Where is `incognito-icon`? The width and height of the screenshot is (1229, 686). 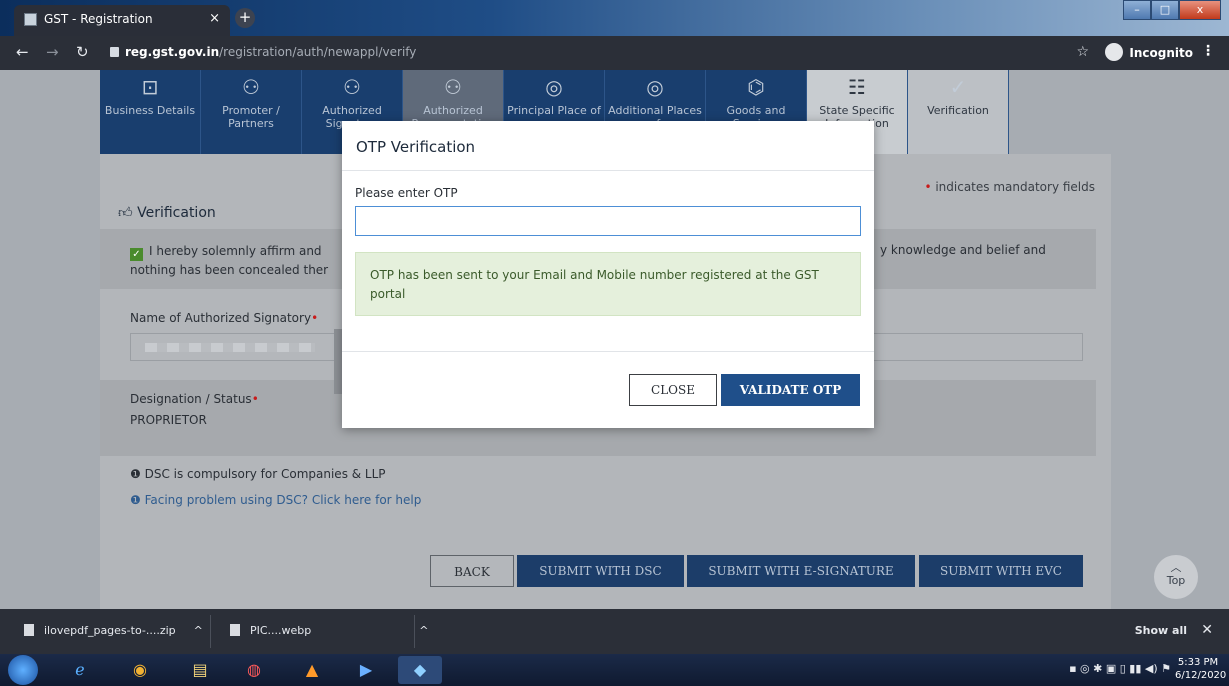
incognito-icon is located at coordinates (1114, 52).